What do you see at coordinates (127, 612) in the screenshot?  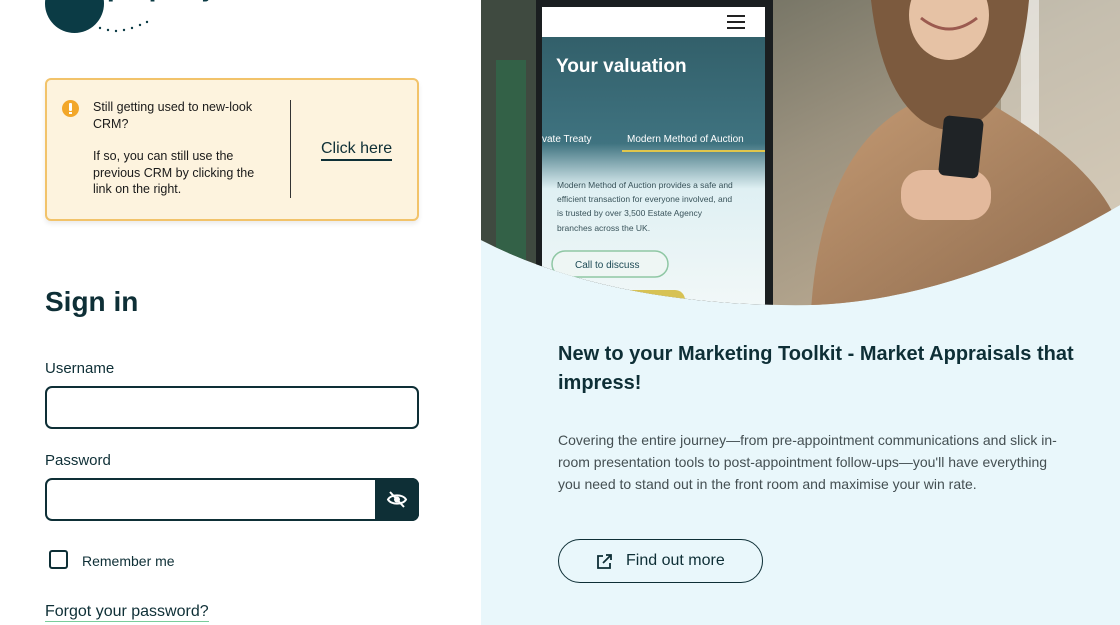 I see `forgot-password-link: Forgot your password?` at bounding box center [127, 612].